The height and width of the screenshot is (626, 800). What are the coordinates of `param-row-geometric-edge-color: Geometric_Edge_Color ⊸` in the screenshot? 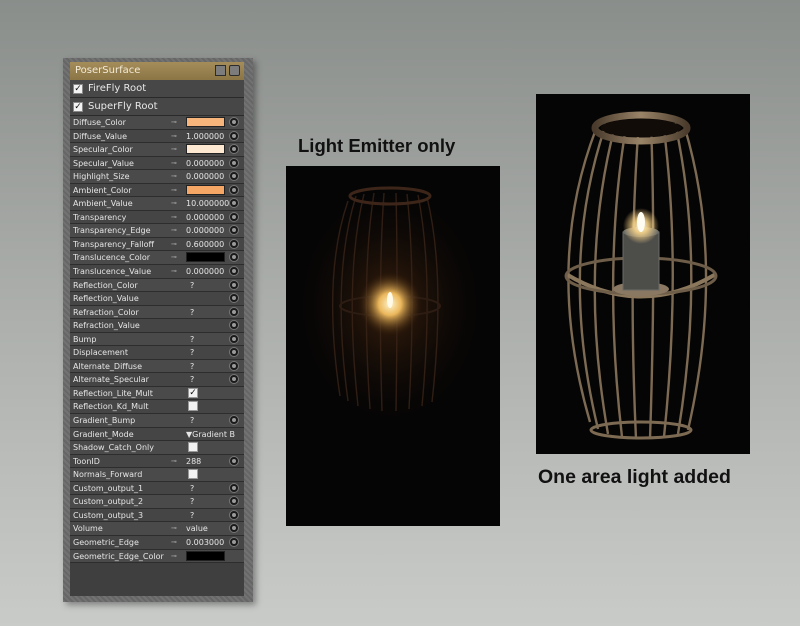 It's located at (157, 556).